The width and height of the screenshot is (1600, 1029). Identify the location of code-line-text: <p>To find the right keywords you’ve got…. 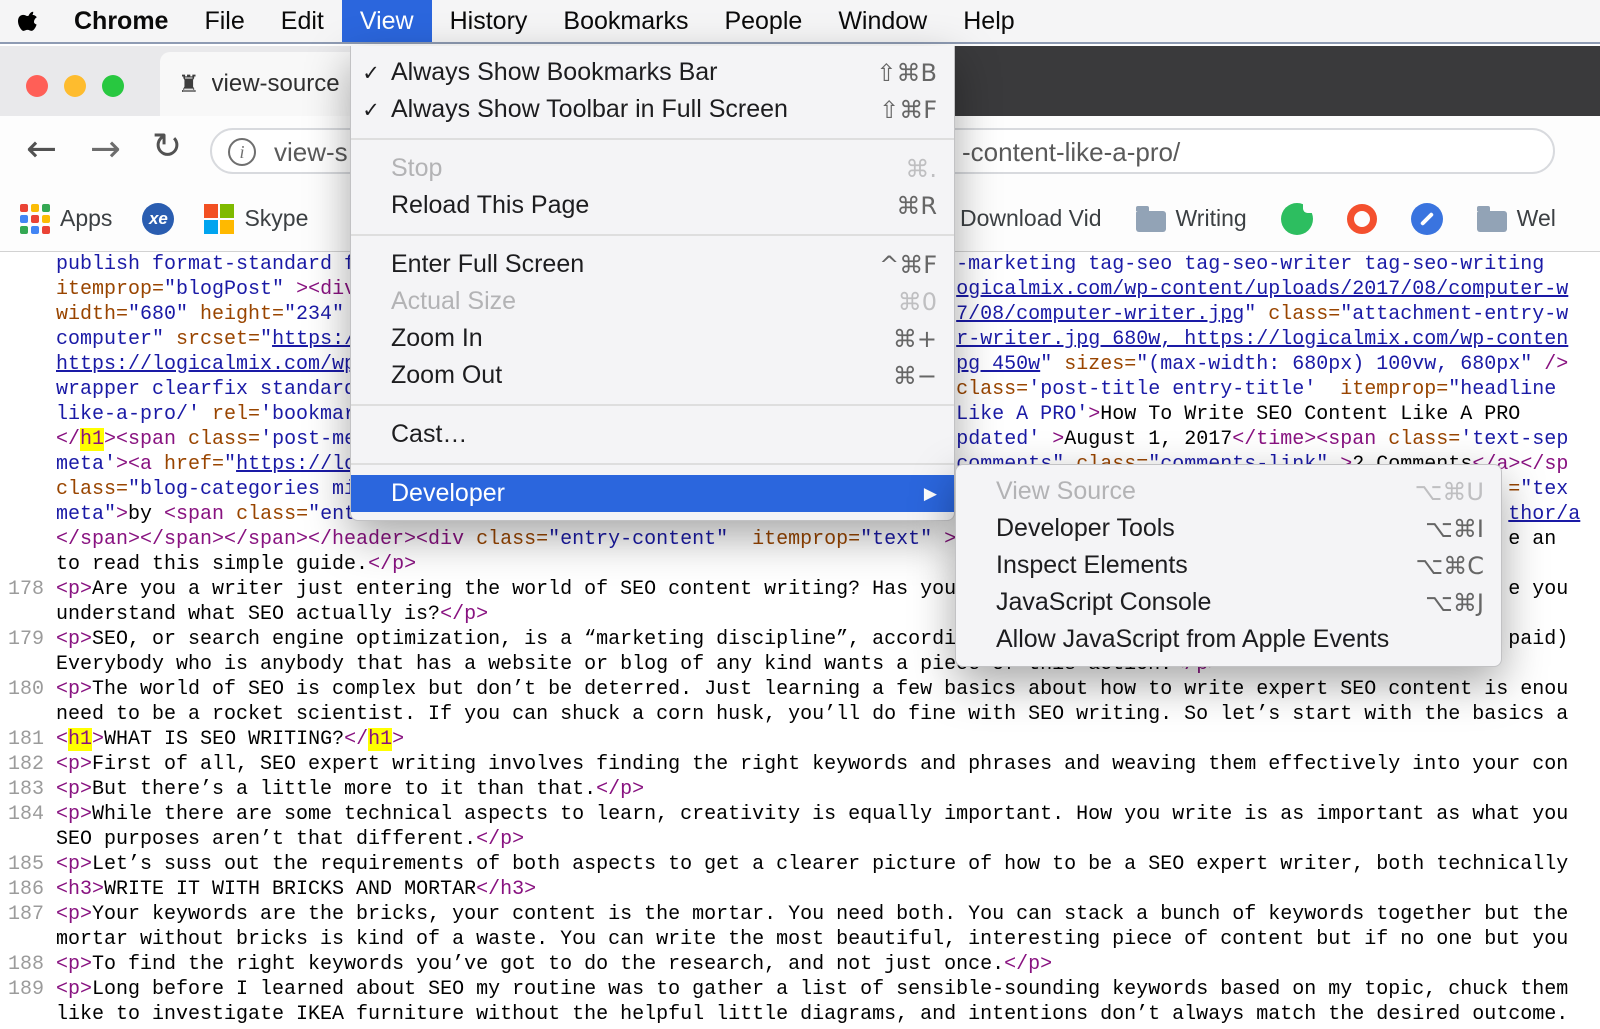
(554, 964).